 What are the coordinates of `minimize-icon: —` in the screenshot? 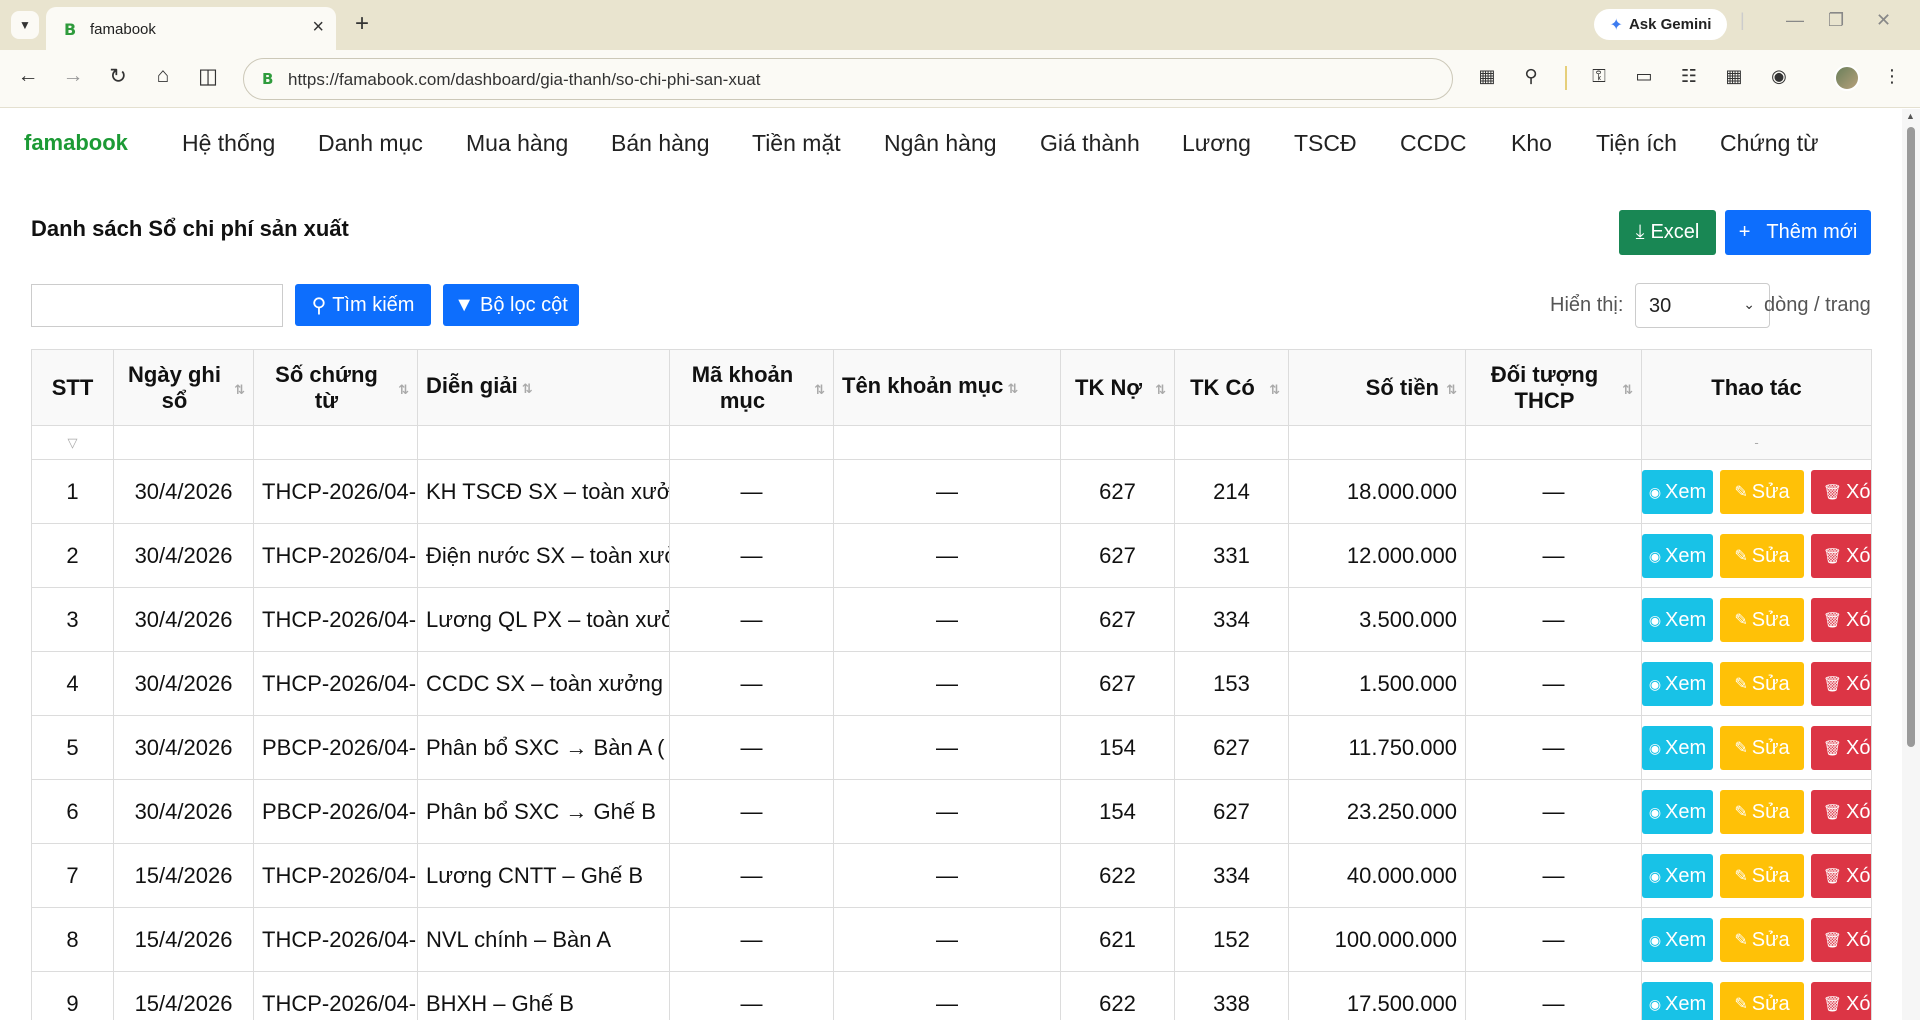 It's located at (1795, 20).